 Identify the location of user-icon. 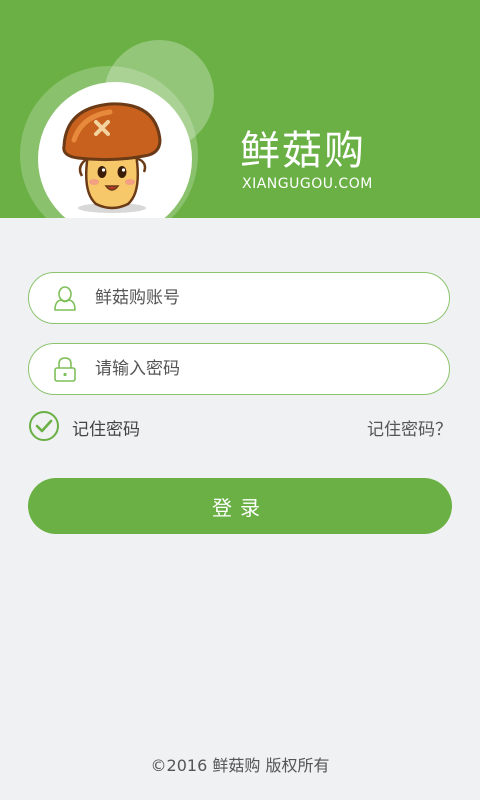
(65, 298).